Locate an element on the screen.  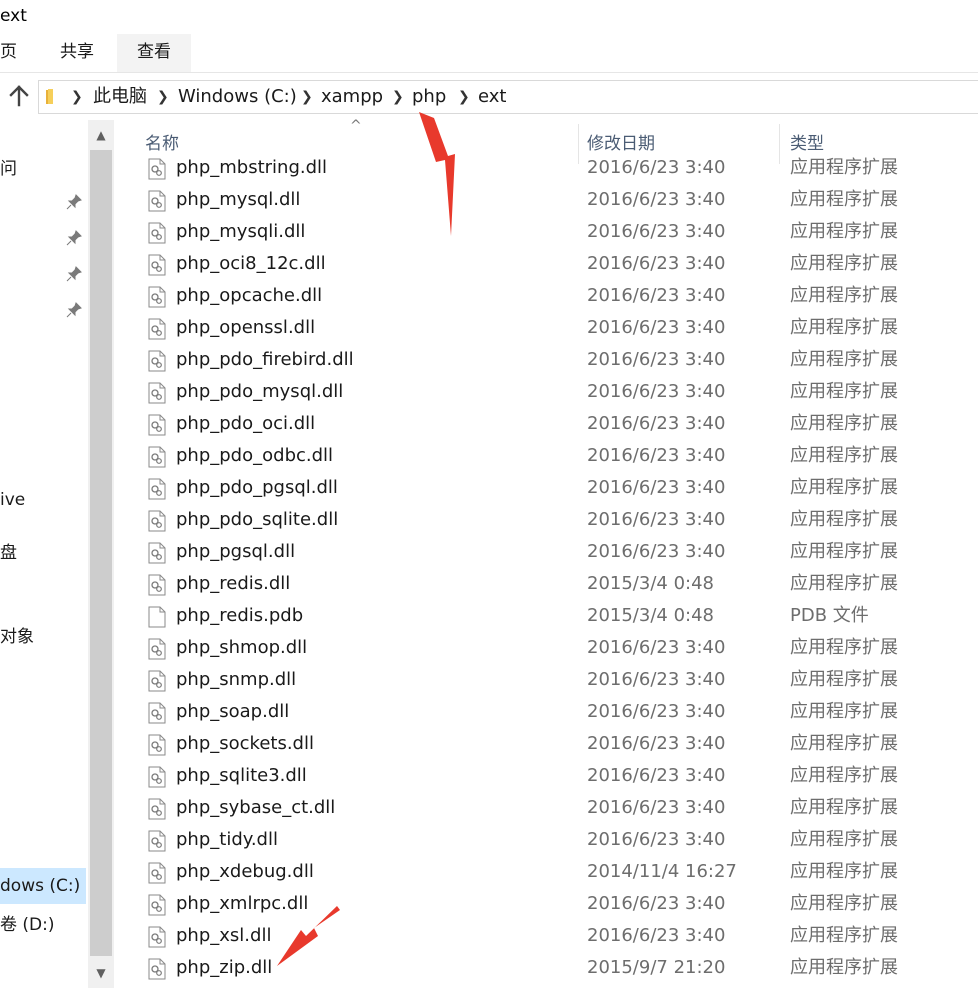
file-name: php_mbstring.dll is located at coordinates (252, 167).